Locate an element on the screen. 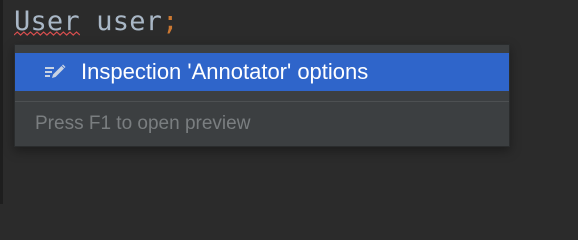 The image size is (578, 240). preview-hint: Press F1 to open preview is located at coordinates (143, 123).